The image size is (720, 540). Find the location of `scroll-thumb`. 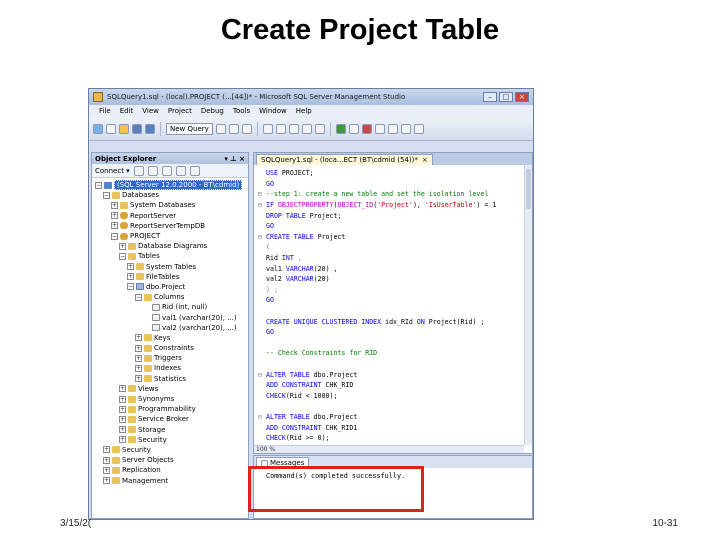

scroll-thumb is located at coordinates (528, 189).